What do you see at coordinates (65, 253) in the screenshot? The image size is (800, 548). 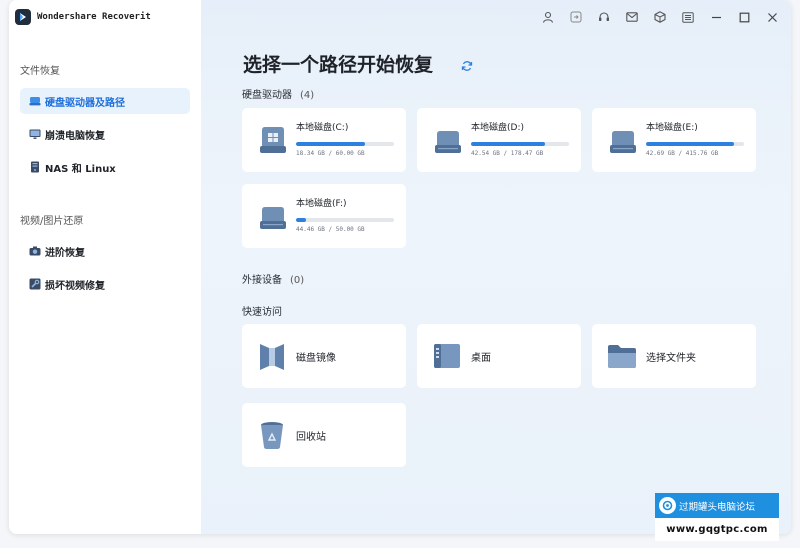 I see `sidebar-item-label: 进阶恢复` at bounding box center [65, 253].